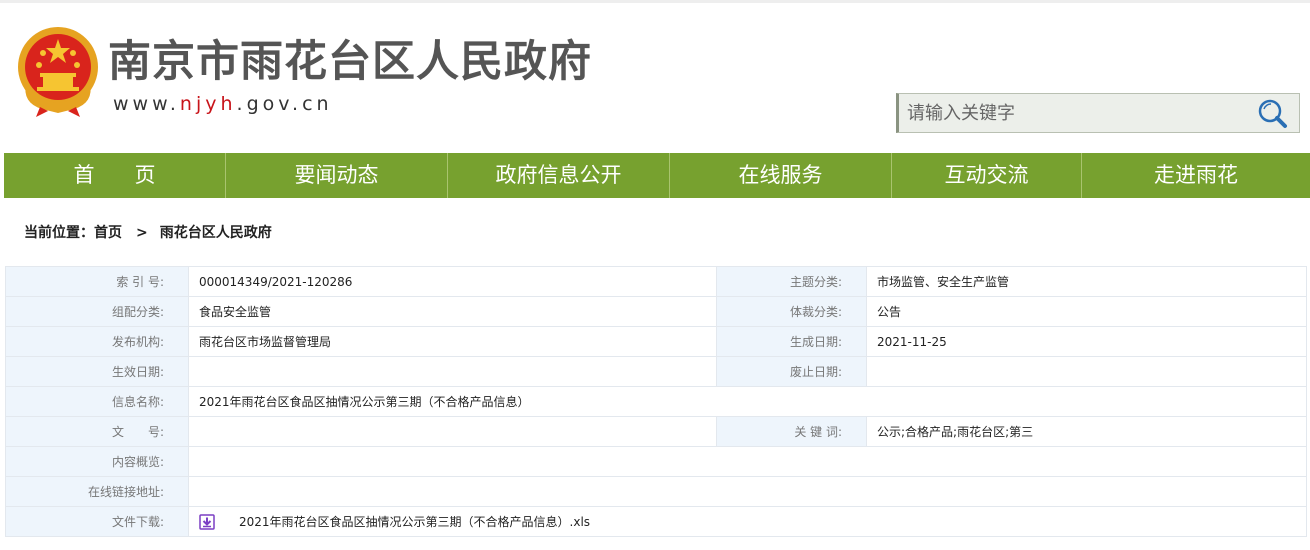 The image size is (1310, 550). What do you see at coordinates (452, 431) in the screenshot?
I see `document-number-value` at bounding box center [452, 431].